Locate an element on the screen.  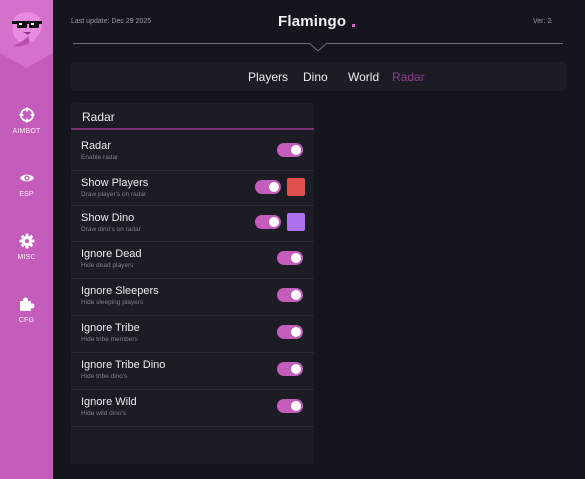
gear-icon is located at coordinates (26, 241).